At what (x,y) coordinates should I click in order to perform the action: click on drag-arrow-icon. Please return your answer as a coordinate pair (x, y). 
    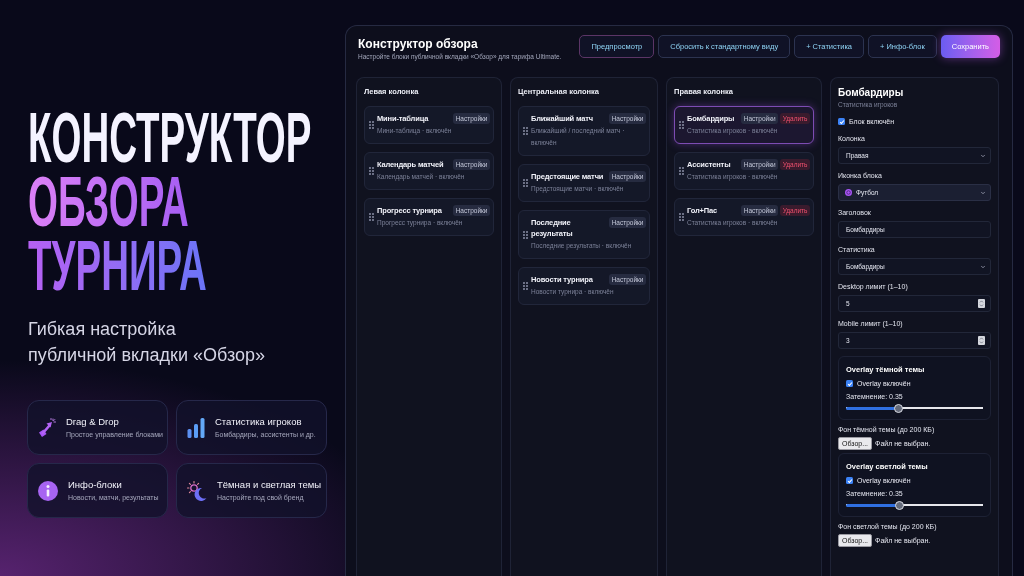
    Looking at the image, I should click on (47, 427).